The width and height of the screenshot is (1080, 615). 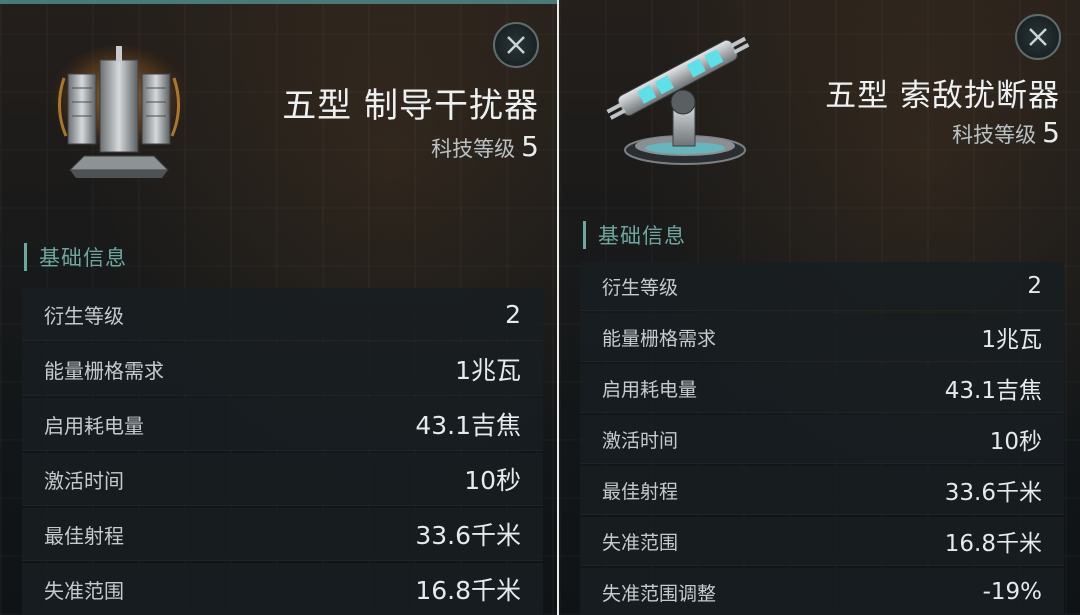 I want to click on stat-row: 失准范围调整 -19%, so click(x=822, y=591).